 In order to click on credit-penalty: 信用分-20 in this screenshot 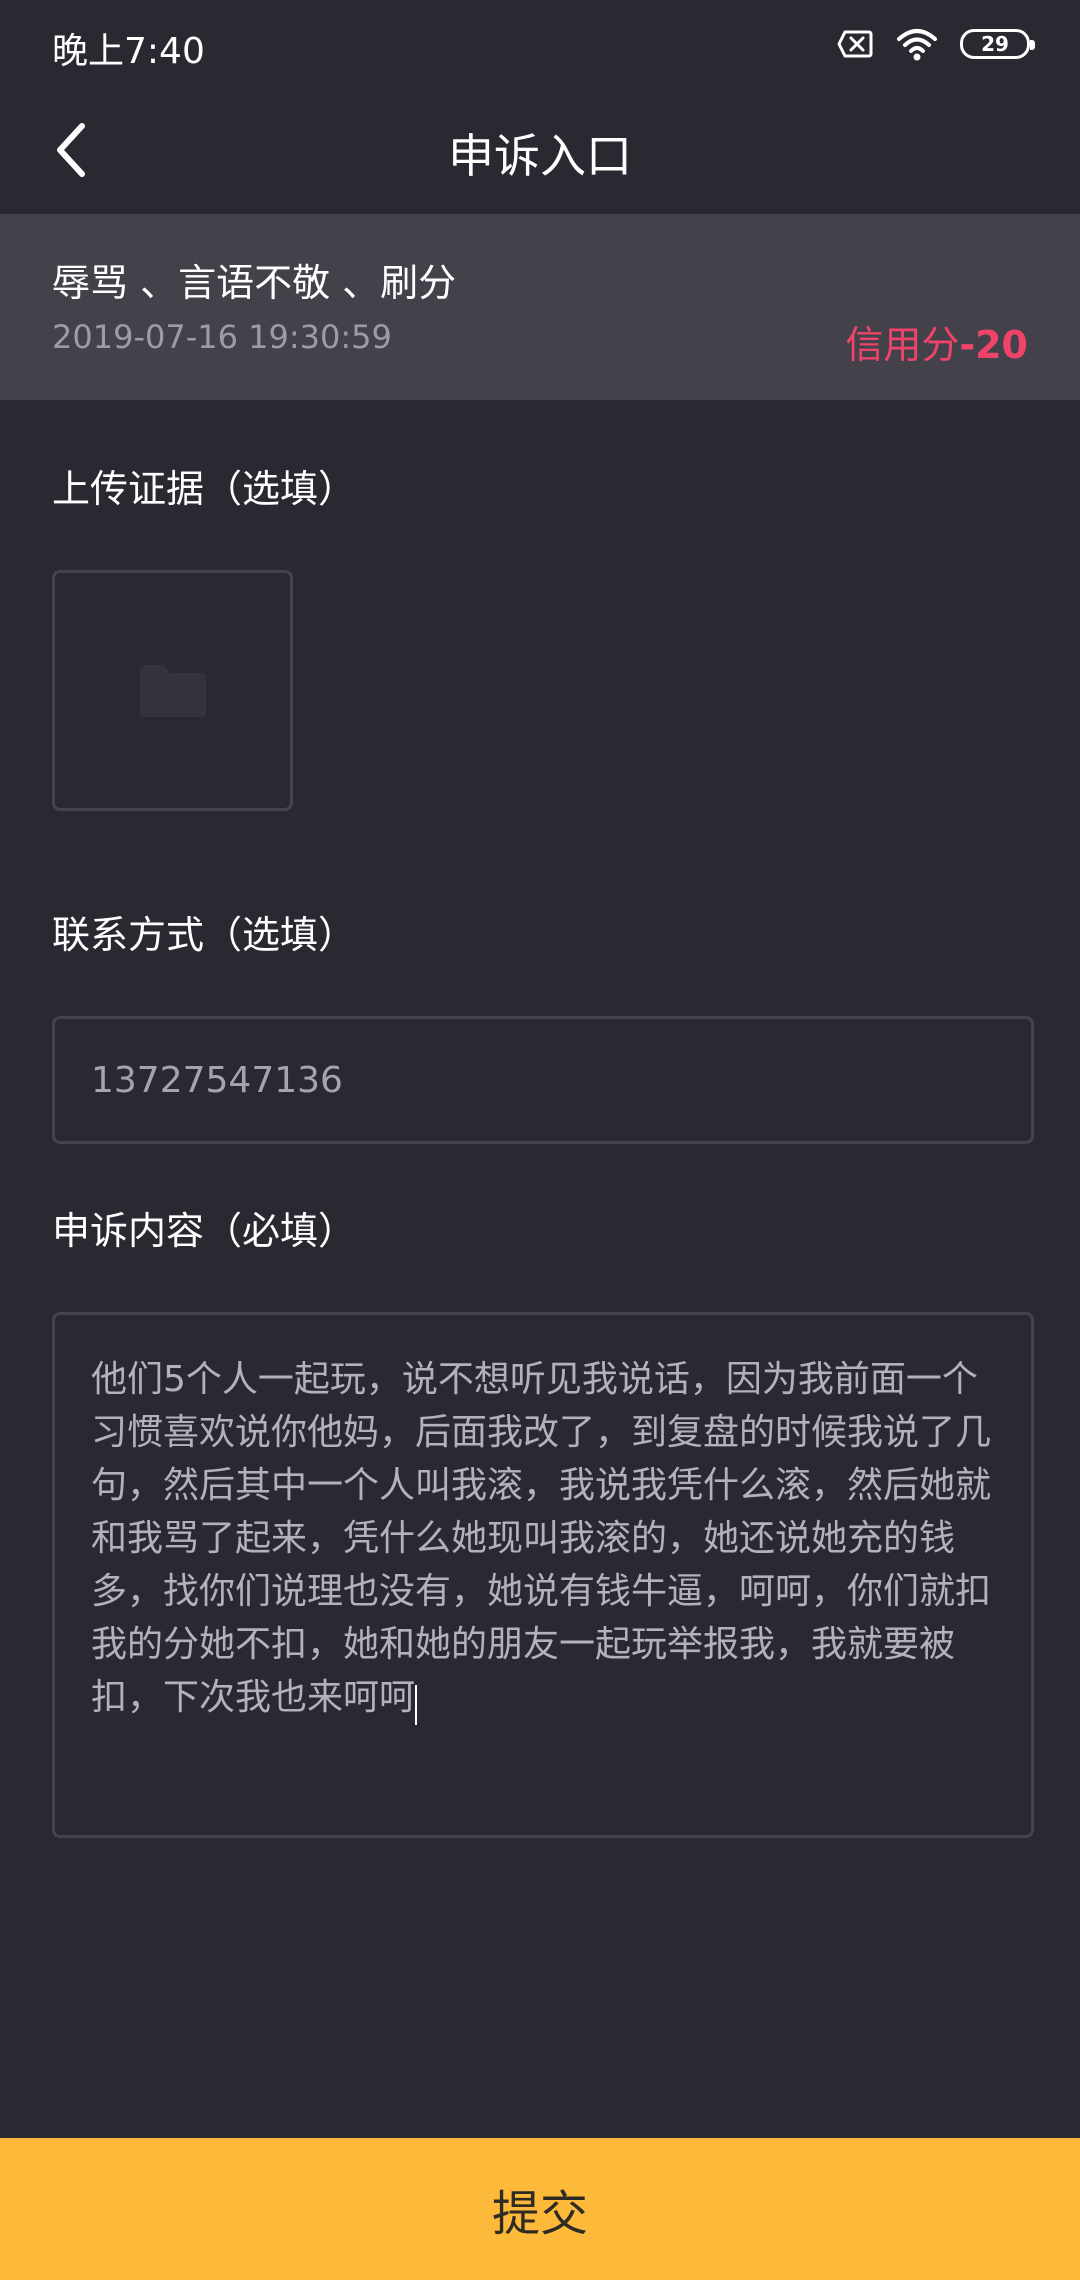, I will do `click(936, 341)`.